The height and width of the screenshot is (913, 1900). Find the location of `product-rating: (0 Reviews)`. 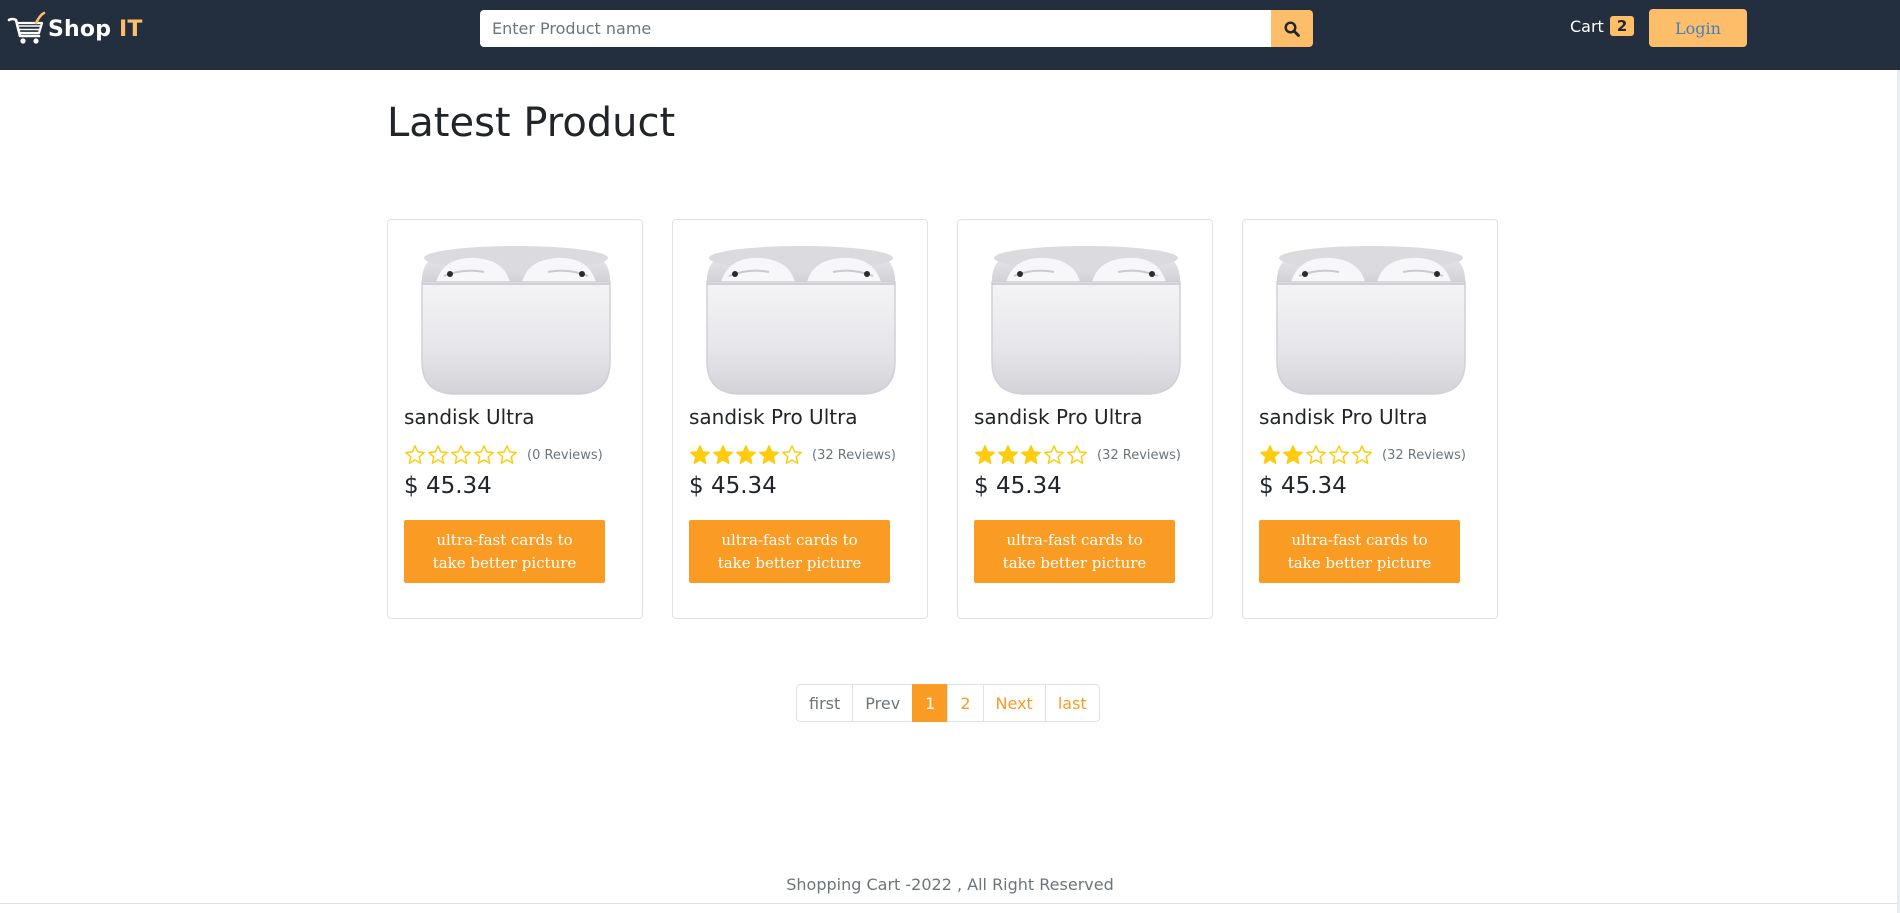

product-rating: (0 Reviews) is located at coordinates (503, 455).